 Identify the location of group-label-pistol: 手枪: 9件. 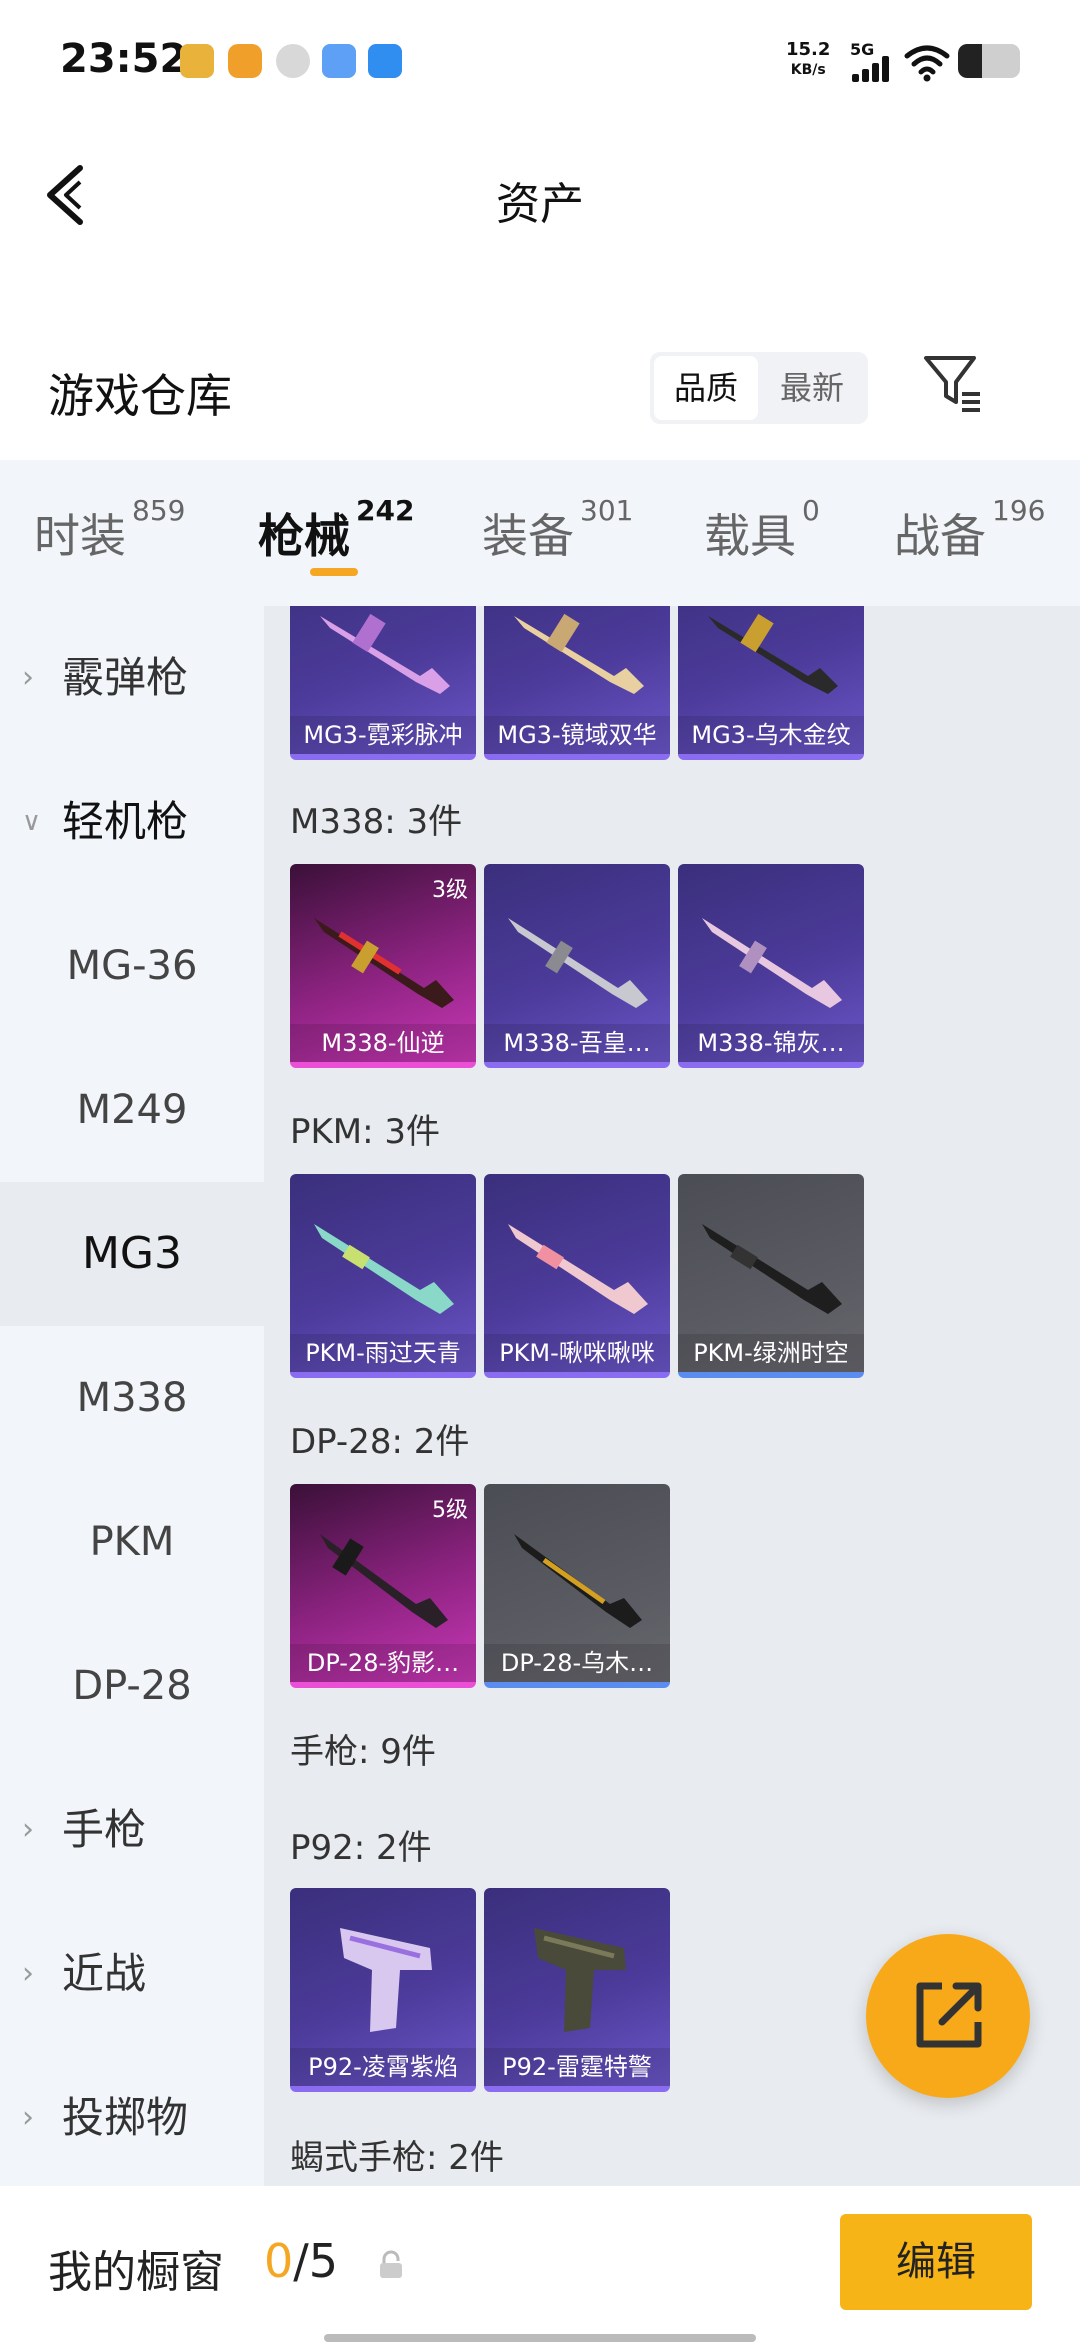
(363, 1752).